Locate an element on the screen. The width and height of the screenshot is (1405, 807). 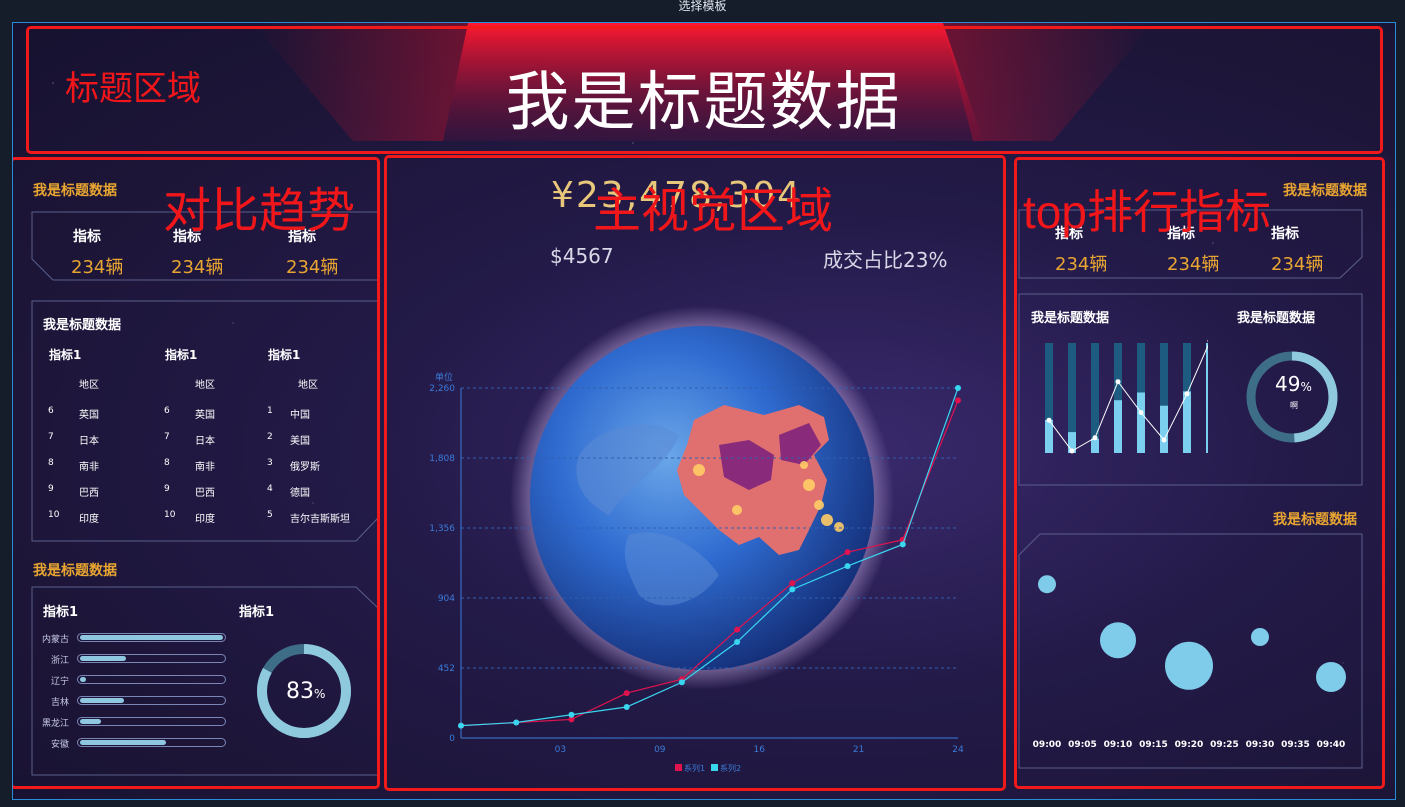
annotation-label-center: 主视觉区域 is located at coordinates (713, 211).